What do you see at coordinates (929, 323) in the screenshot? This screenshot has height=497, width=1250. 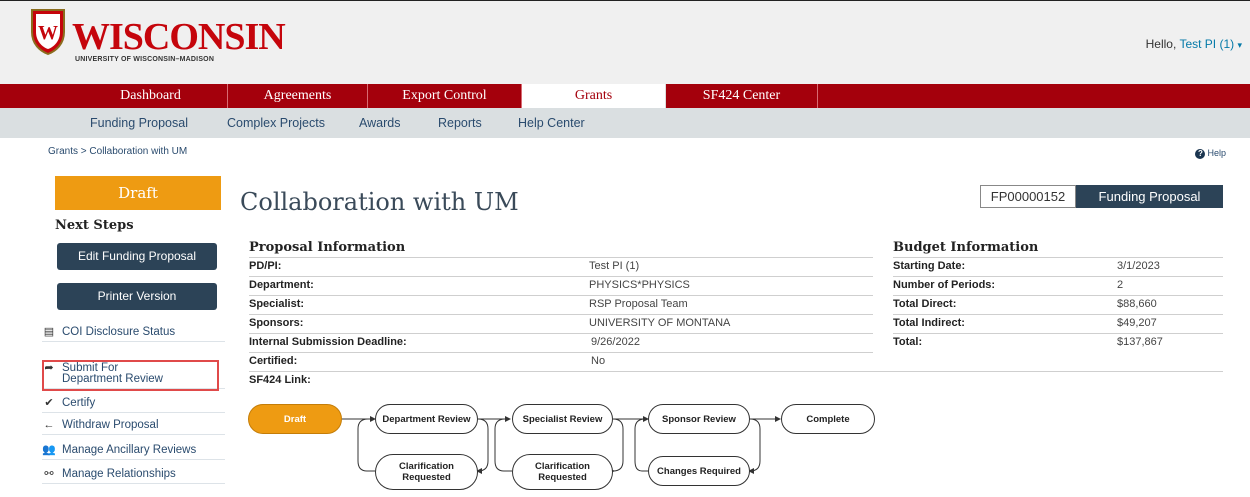 I see `field-label: Total Indirect:` at bounding box center [929, 323].